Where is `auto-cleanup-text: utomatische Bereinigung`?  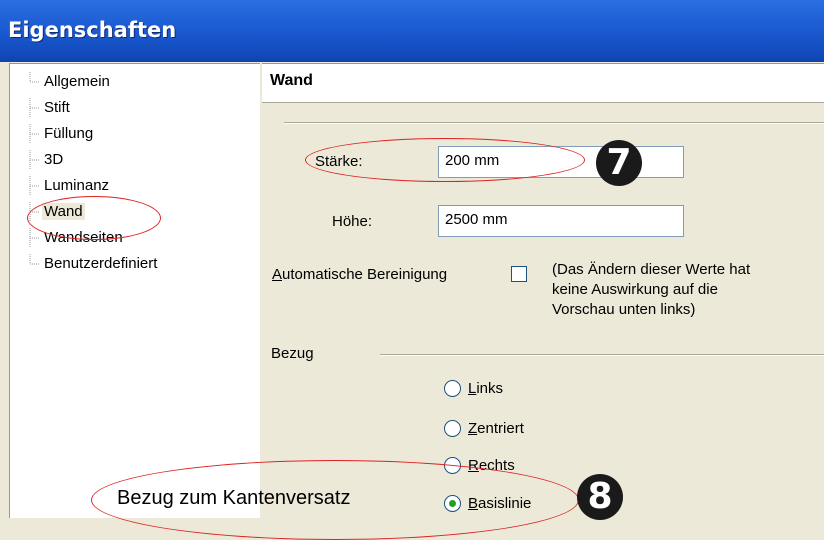
auto-cleanup-text: utomatische Bereinigung is located at coordinates (365, 274).